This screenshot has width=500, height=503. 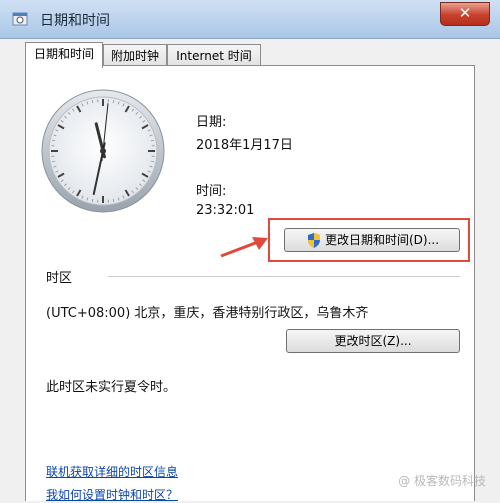 I want to click on clock-center-cap, so click(x=103, y=151).